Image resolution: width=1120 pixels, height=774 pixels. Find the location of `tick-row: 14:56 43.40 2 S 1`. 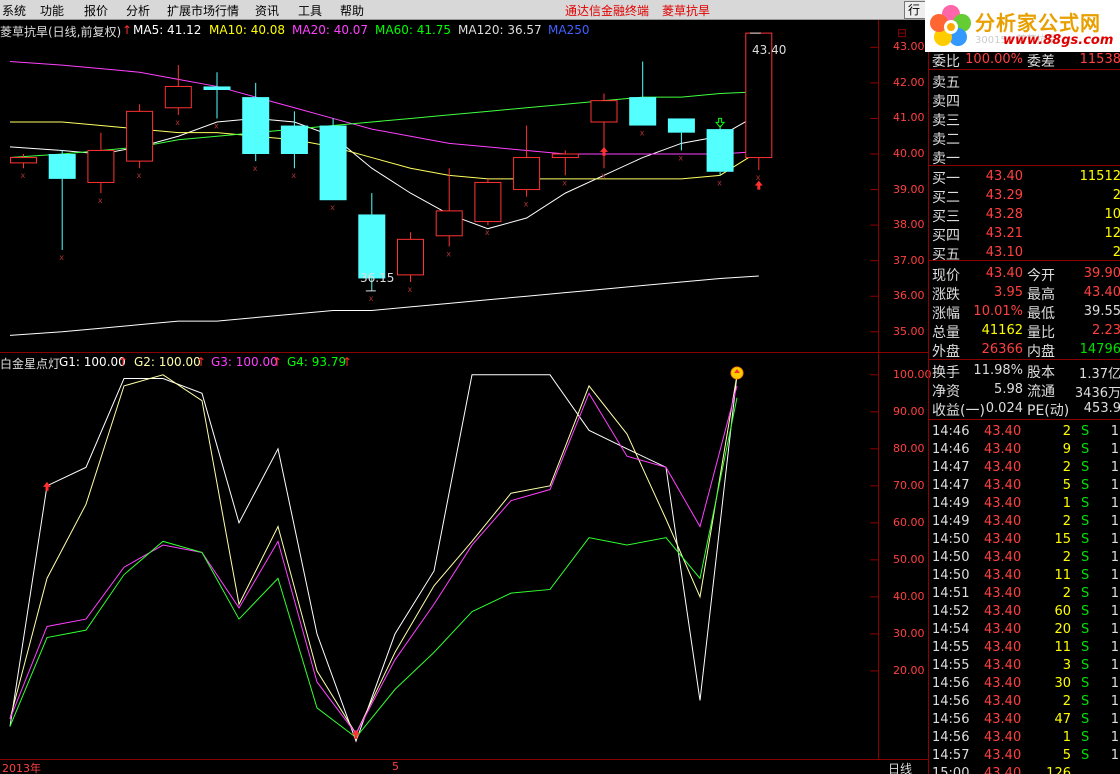

tick-row: 14:56 43.40 2 S 1 is located at coordinates (1024, 701).